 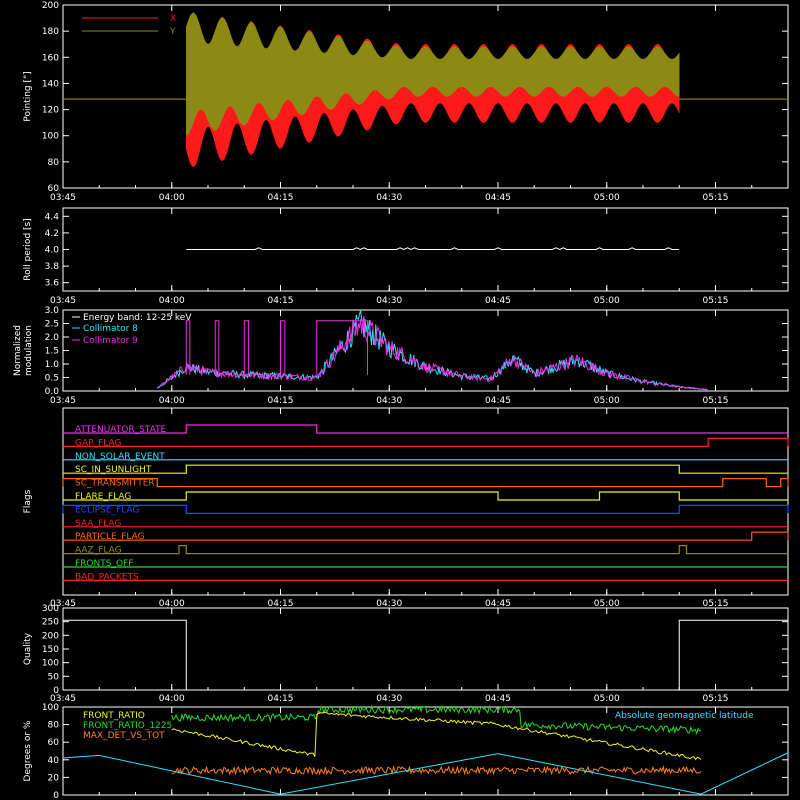 I want to click on legend-label: Collimator 9, so click(x=110, y=341).